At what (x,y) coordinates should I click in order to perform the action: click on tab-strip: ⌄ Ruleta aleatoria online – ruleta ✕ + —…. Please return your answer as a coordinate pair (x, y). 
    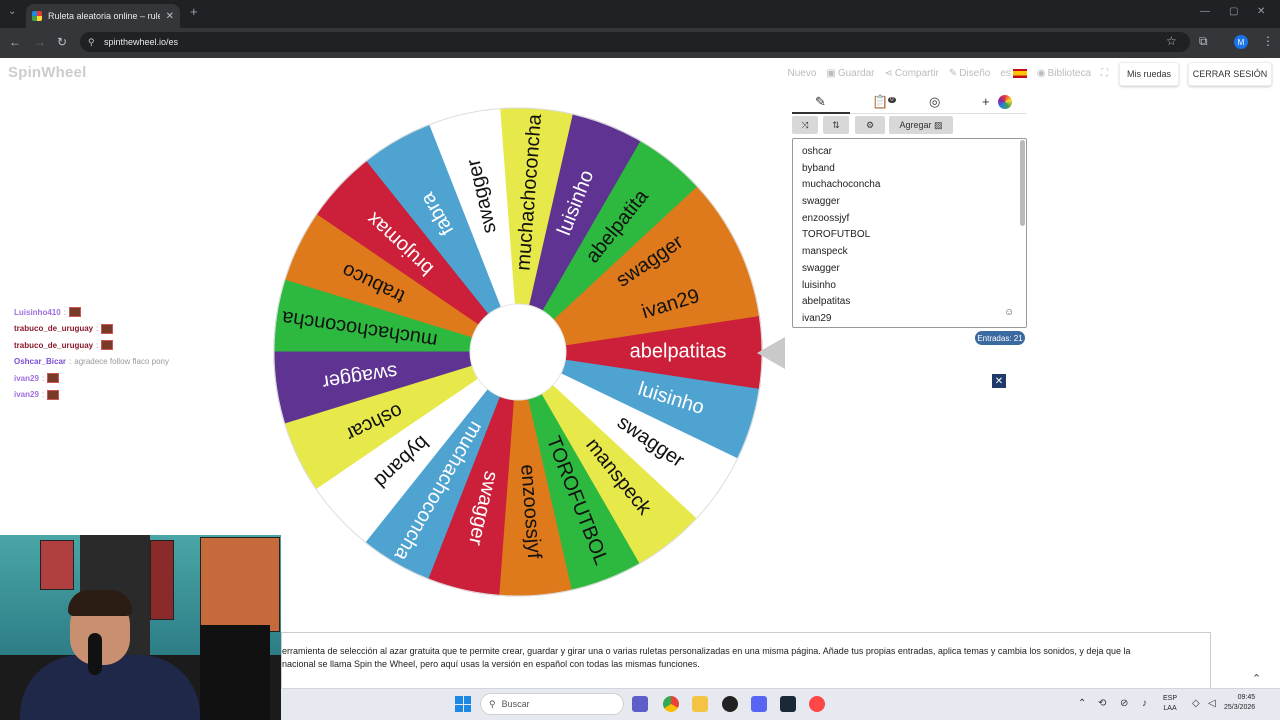
    Looking at the image, I should click on (640, 14).